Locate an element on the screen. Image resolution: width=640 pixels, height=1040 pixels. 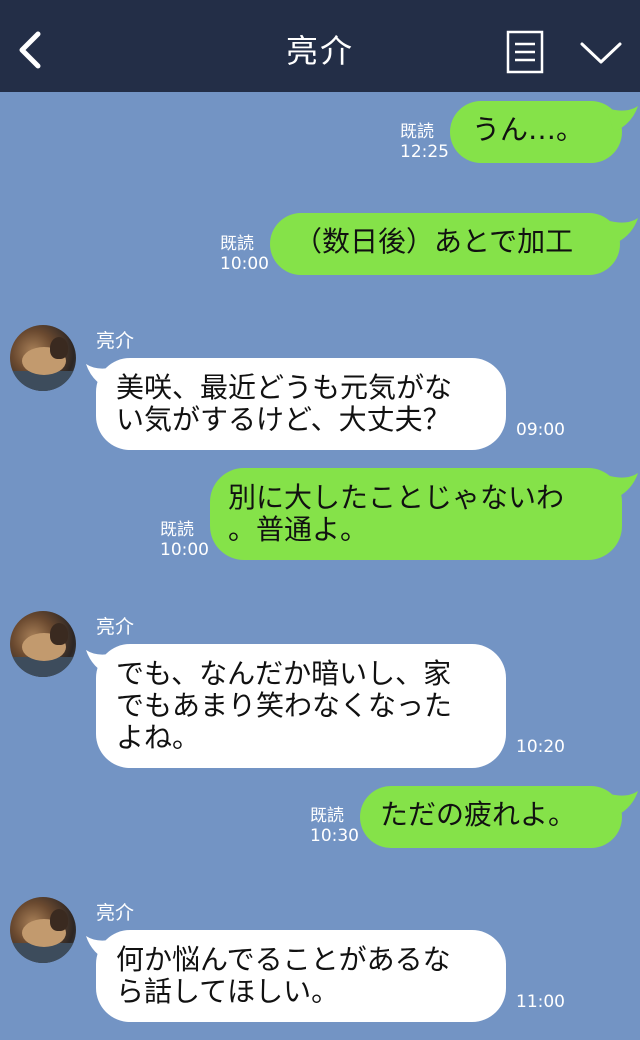
message-line: 。普通よ。 is located at coordinates (298, 529).